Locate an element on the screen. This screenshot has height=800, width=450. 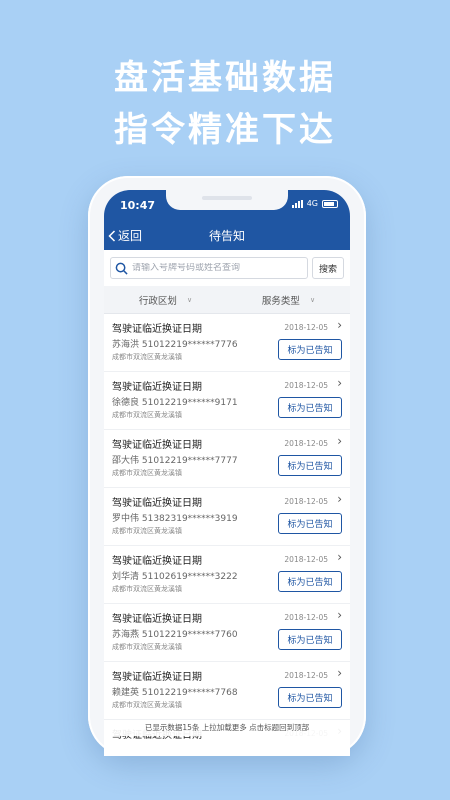
signal-icon is located at coordinates (297, 203).